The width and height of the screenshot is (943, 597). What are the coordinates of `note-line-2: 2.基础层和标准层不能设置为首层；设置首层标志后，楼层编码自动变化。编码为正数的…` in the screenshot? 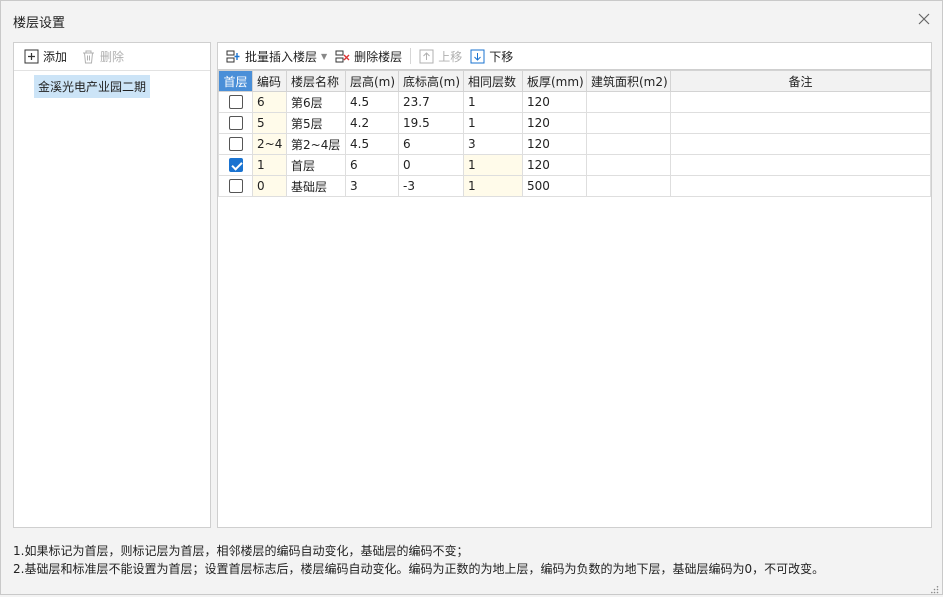 It's located at (419, 569).